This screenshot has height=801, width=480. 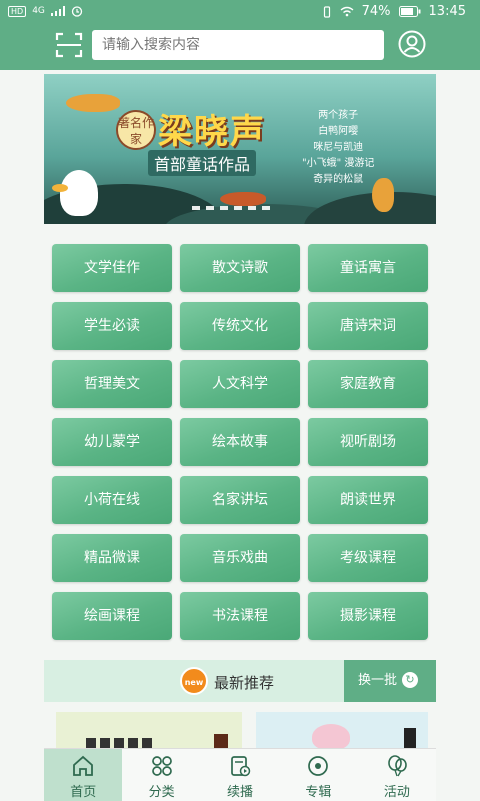 I want to click on resume-play-icon, so click(x=241, y=766).